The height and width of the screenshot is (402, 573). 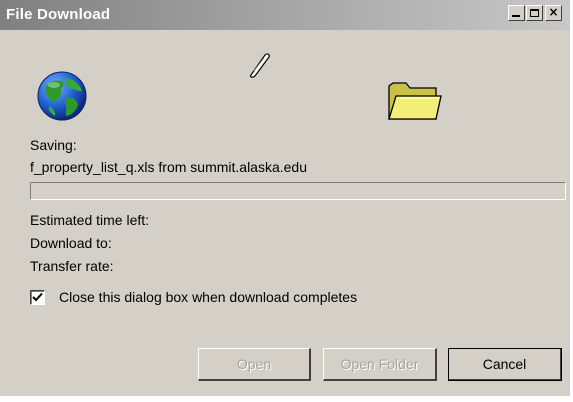 I want to click on close-icon: ×, so click(x=553, y=12).